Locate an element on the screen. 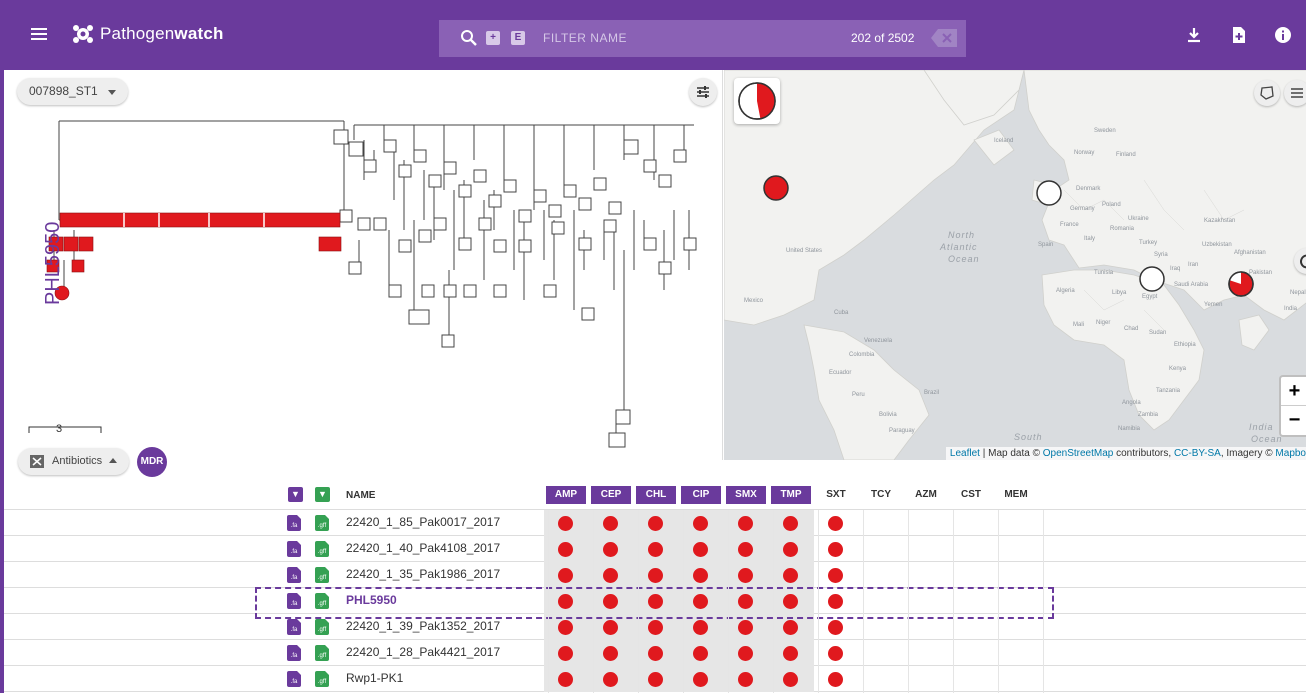 The image size is (1306, 693). table-row: .fa .gff 22420_1_28_Pak4421_2017 is located at coordinates (655, 653).